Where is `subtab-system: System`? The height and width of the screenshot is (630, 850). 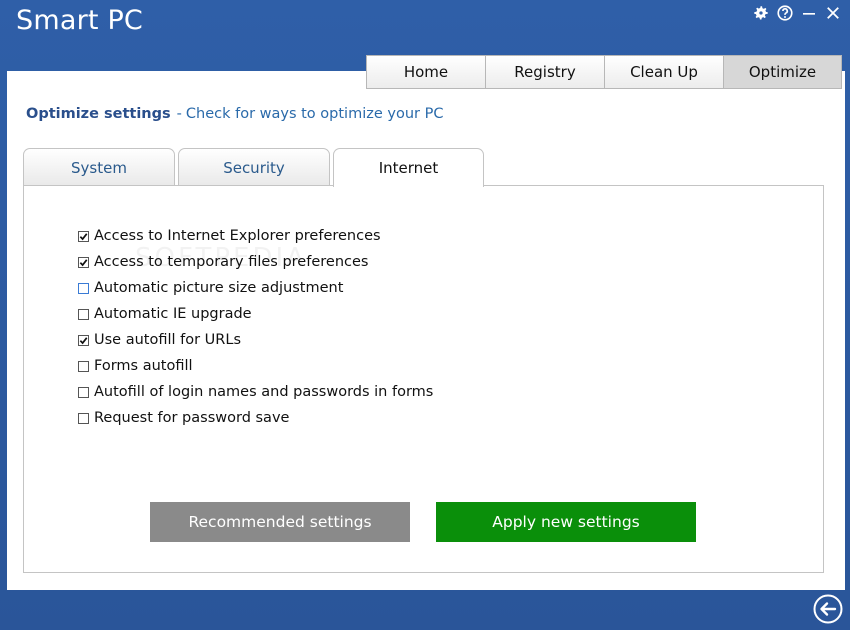
subtab-system: System is located at coordinates (99, 167).